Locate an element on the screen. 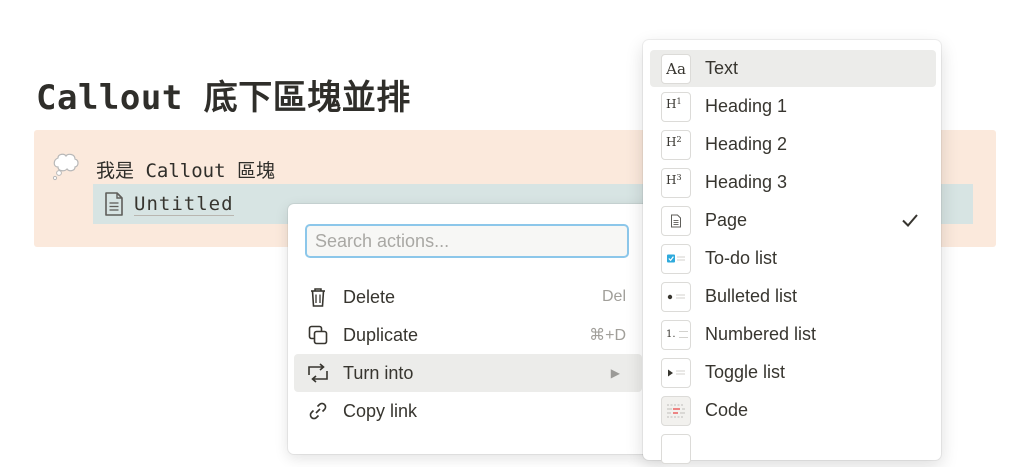  page-link-untitled: Untitled is located at coordinates (184, 204).